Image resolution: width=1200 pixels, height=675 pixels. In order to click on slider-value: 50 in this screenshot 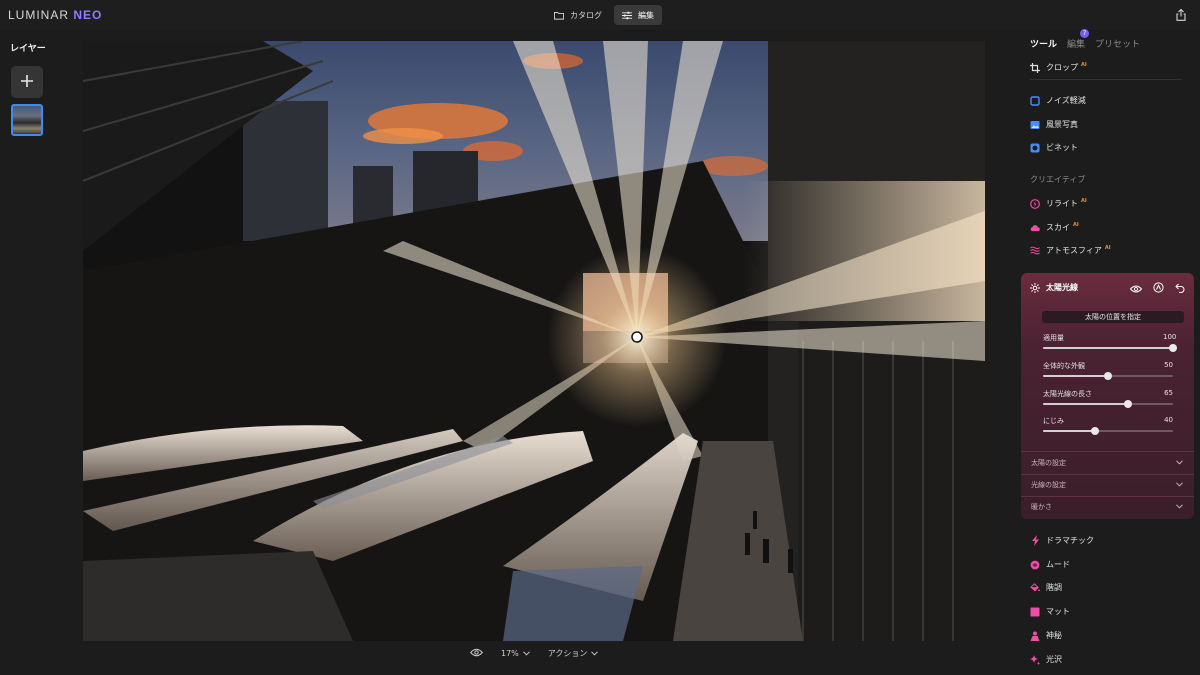, I will do `click(1168, 365)`.